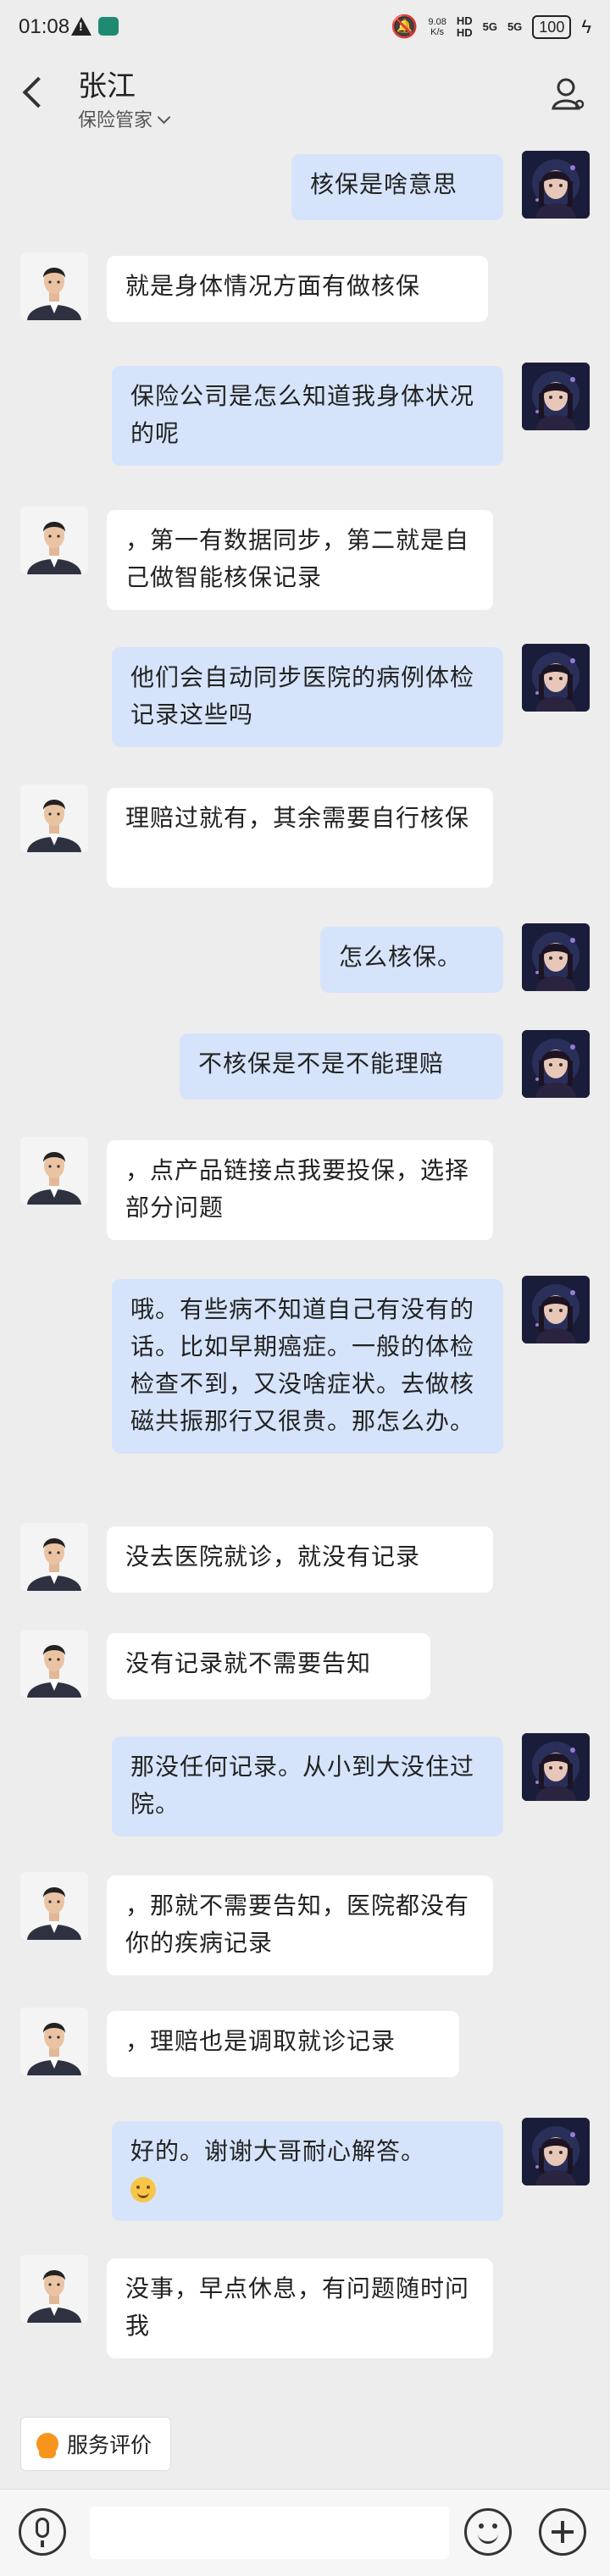  What do you see at coordinates (321, 1063) in the screenshot?
I see `message-text: 不核保是不是不能理赔` at bounding box center [321, 1063].